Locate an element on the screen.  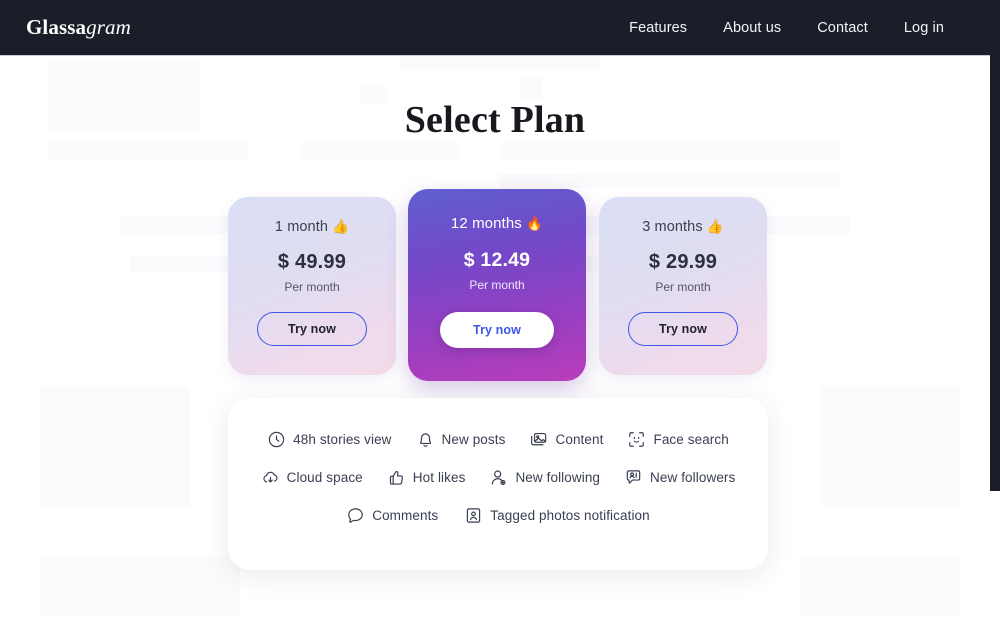
feature-new-followers: New followers is located at coordinates (679, 477).